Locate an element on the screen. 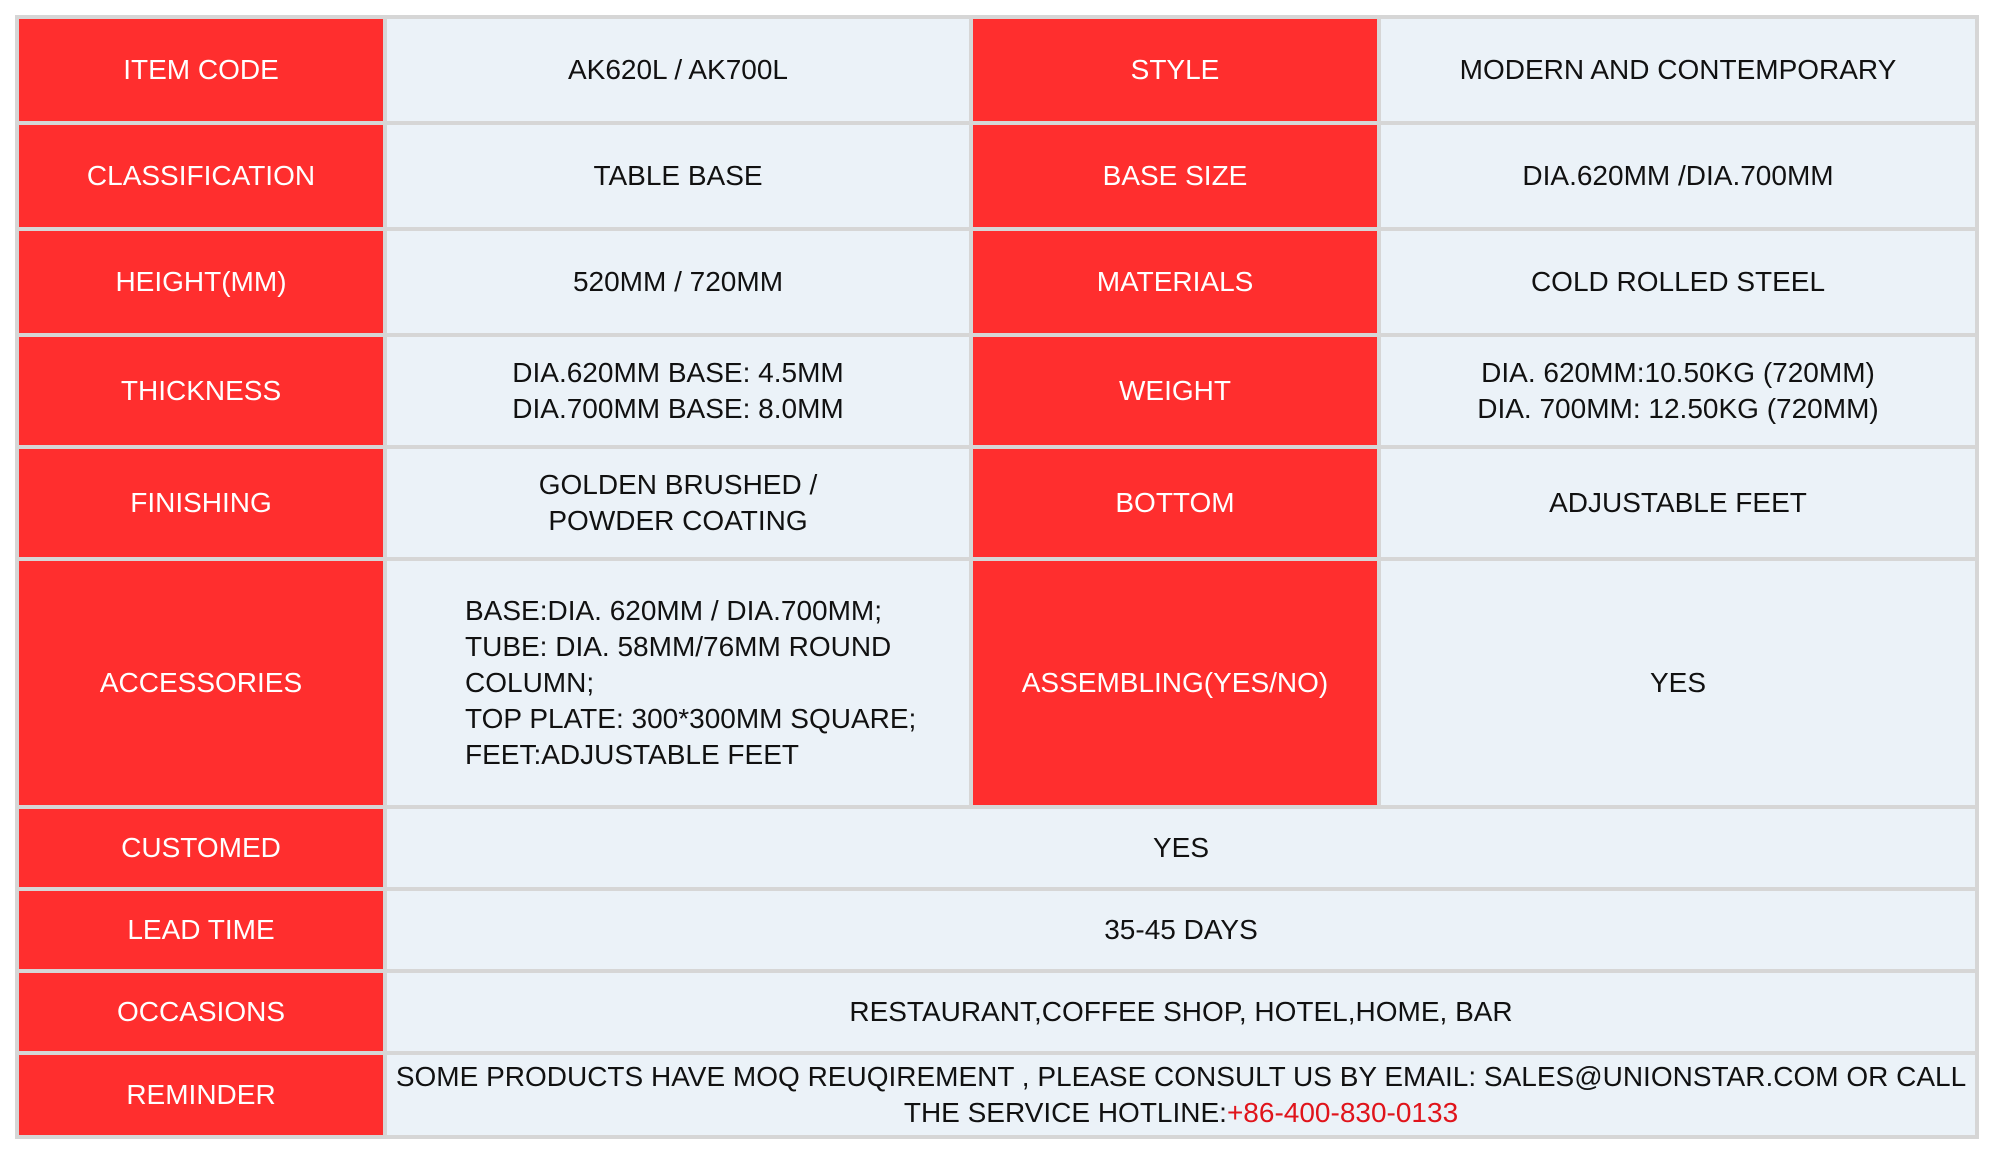 The height and width of the screenshot is (1150, 1990). accessories-line: BASE:DIA. 620MM / DIA.700MM; is located at coordinates (674, 610).